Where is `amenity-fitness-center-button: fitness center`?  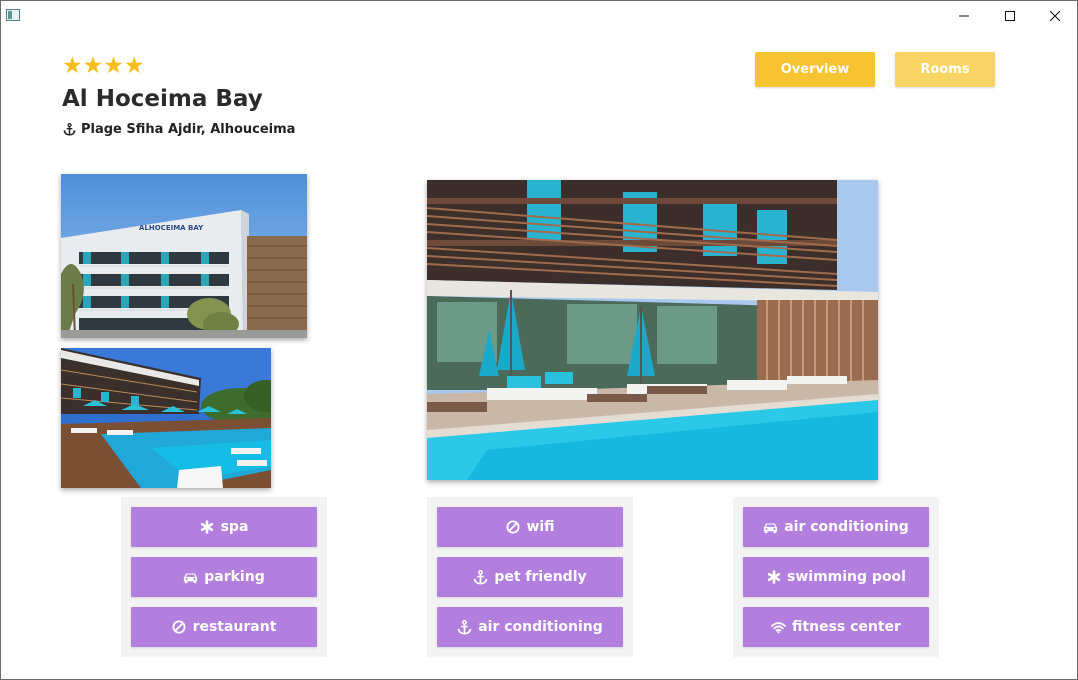 amenity-fitness-center-button: fitness center is located at coordinates (836, 627).